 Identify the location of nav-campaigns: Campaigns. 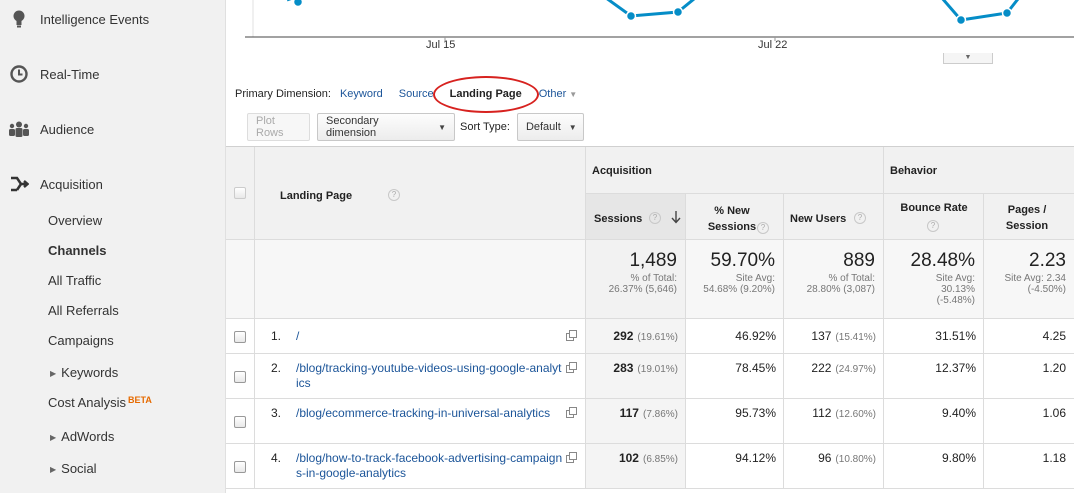
(81, 340).